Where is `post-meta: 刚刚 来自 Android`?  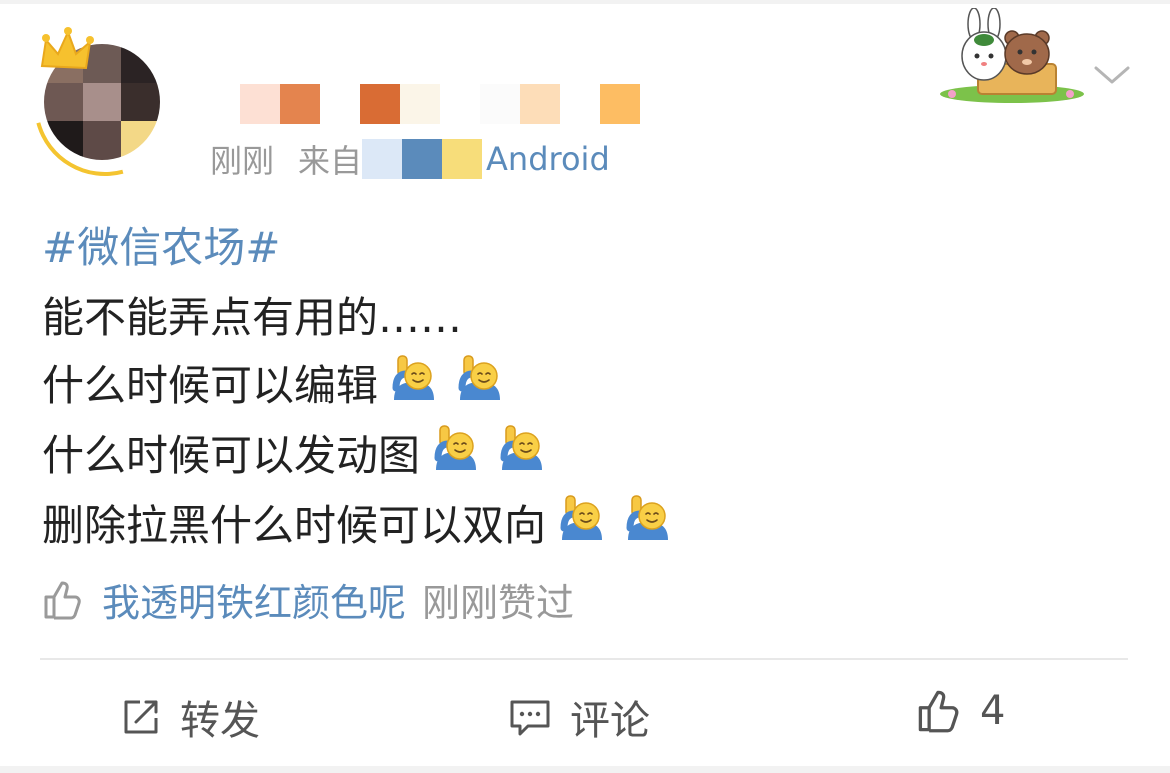
post-meta: 刚刚 来自 Android is located at coordinates (410, 159).